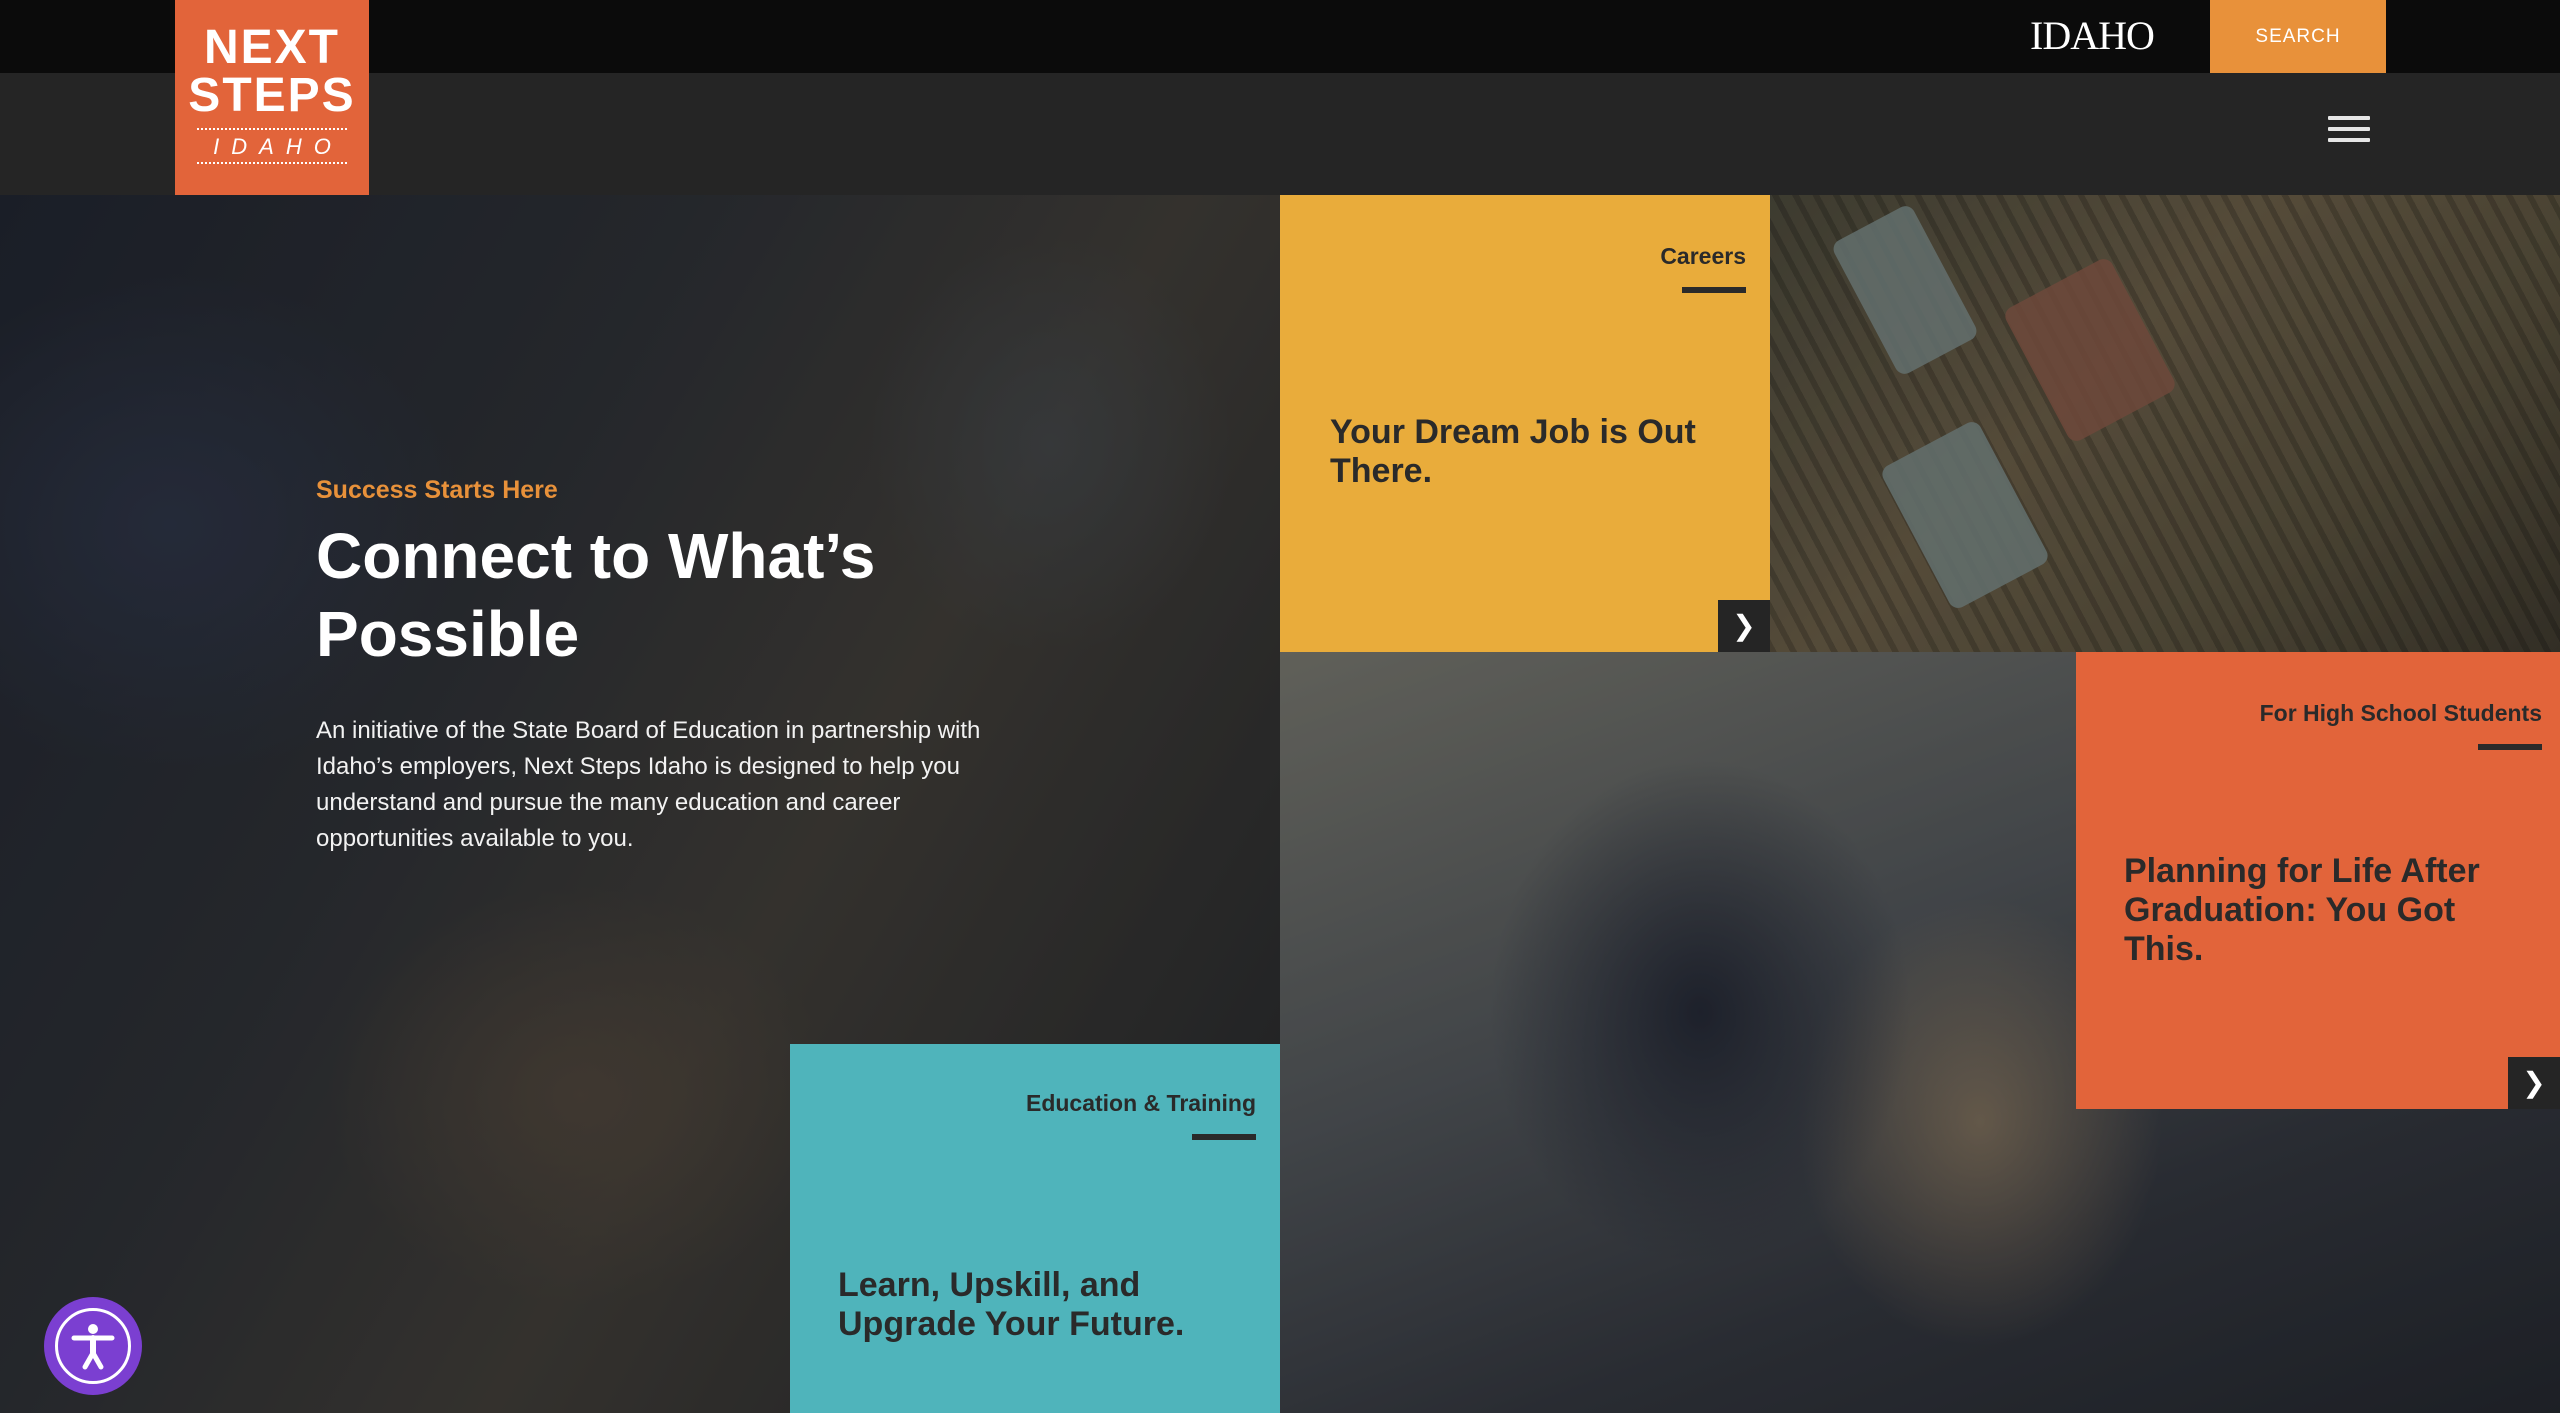 This screenshot has width=2560, height=1413. What do you see at coordinates (272, 146) in the screenshot?
I see `logo-line-idaho: IDAHO` at bounding box center [272, 146].